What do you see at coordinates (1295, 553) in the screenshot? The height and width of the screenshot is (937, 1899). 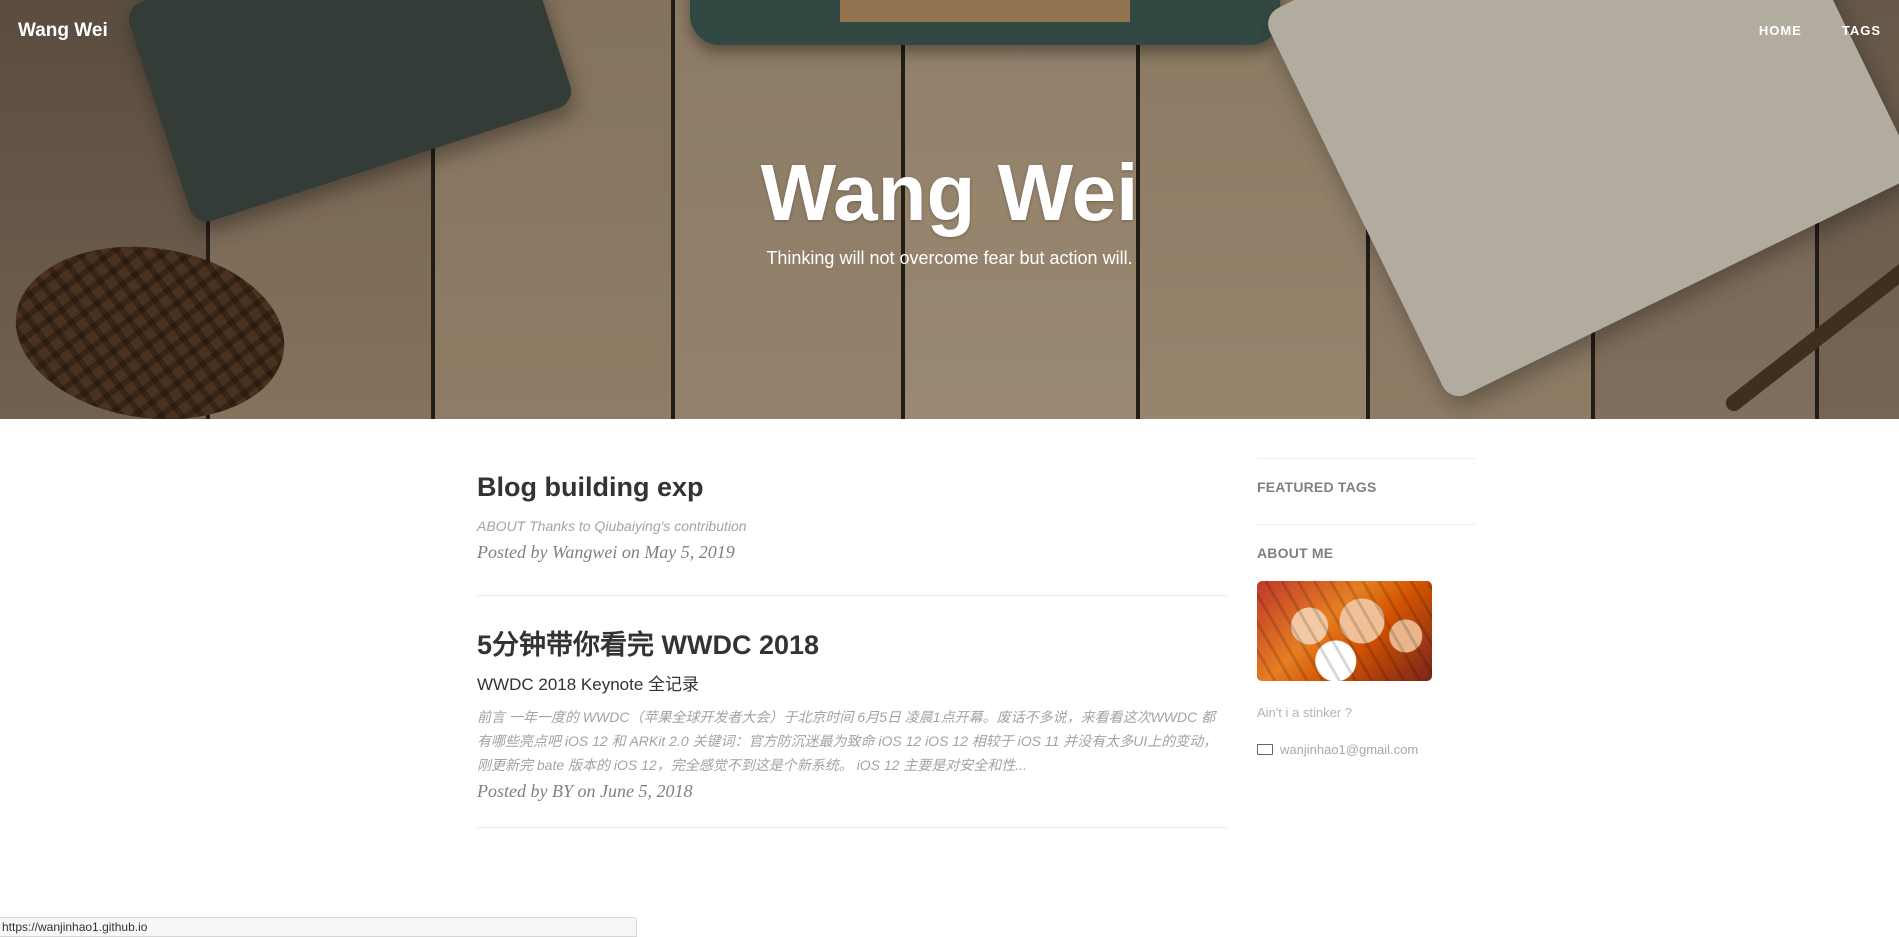 I see `about-me-heading: ABOUT ME` at bounding box center [1295, 553].